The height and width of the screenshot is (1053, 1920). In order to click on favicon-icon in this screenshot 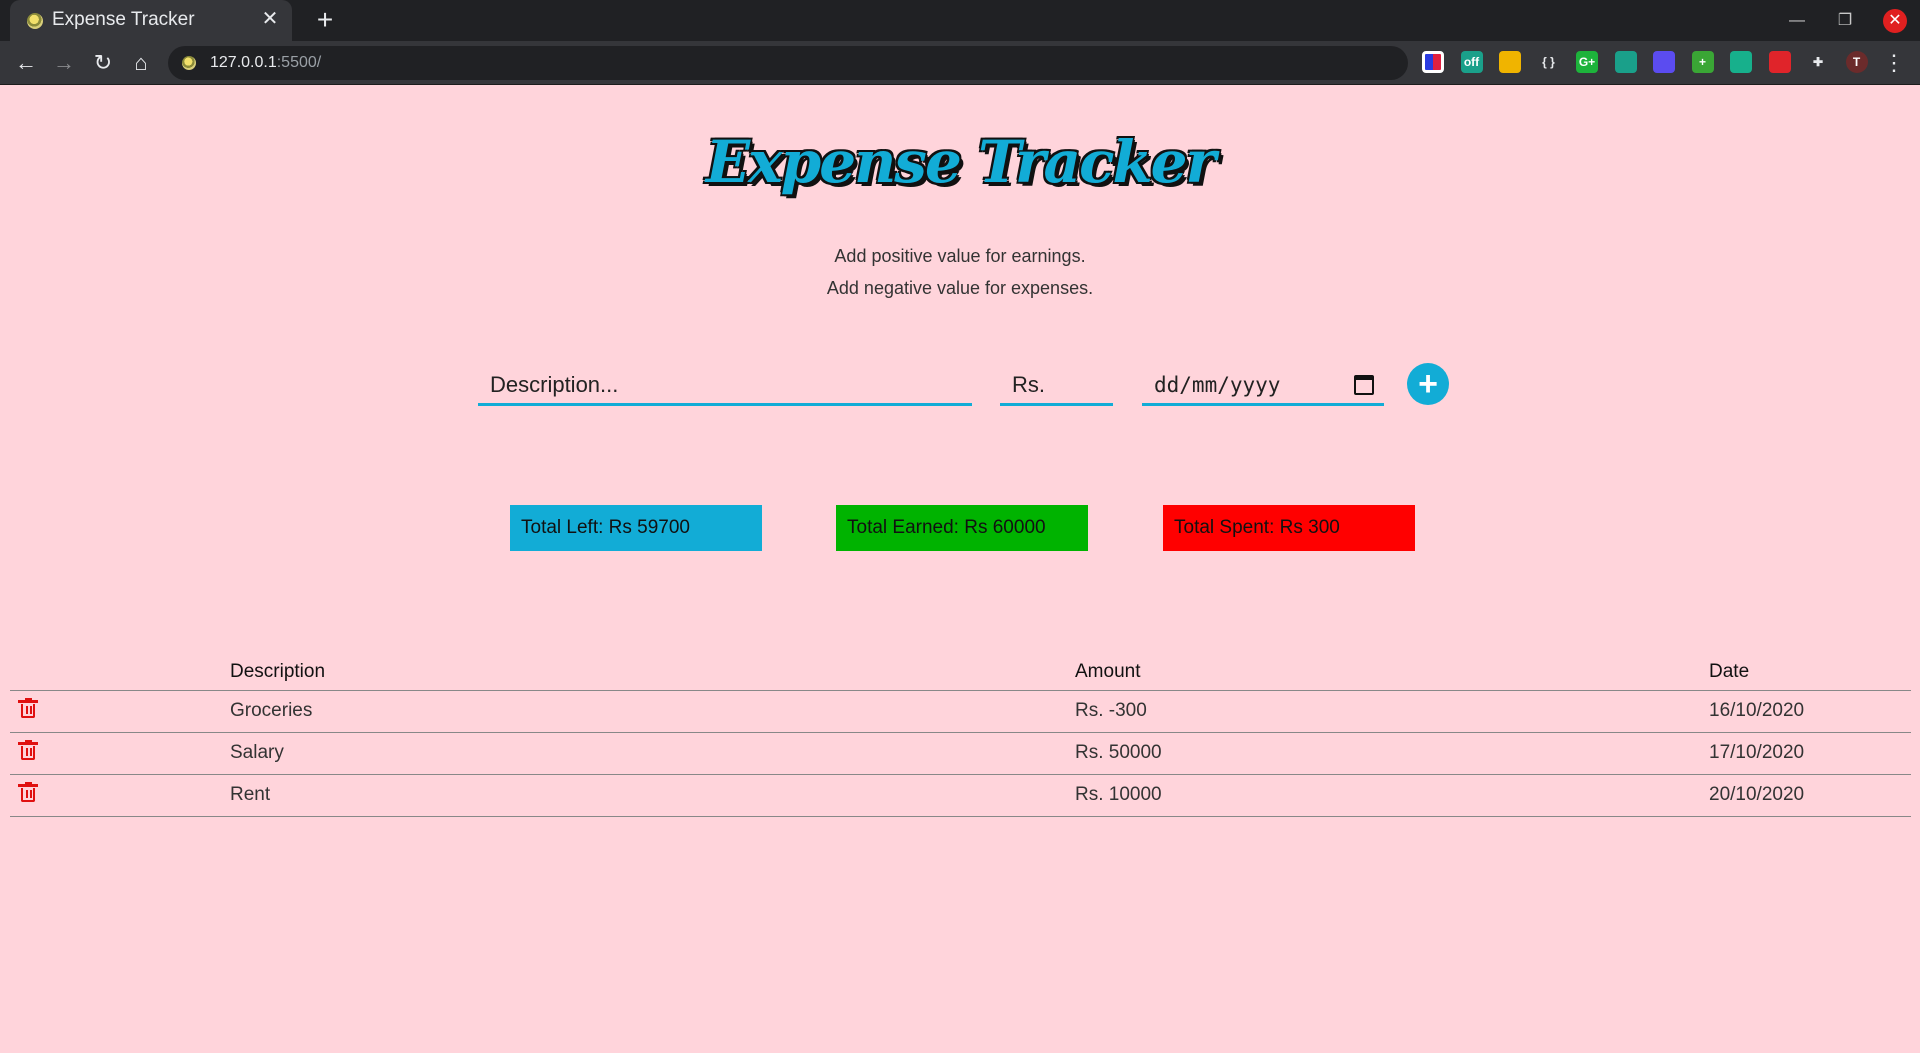, I will do `click(35, 21)`.